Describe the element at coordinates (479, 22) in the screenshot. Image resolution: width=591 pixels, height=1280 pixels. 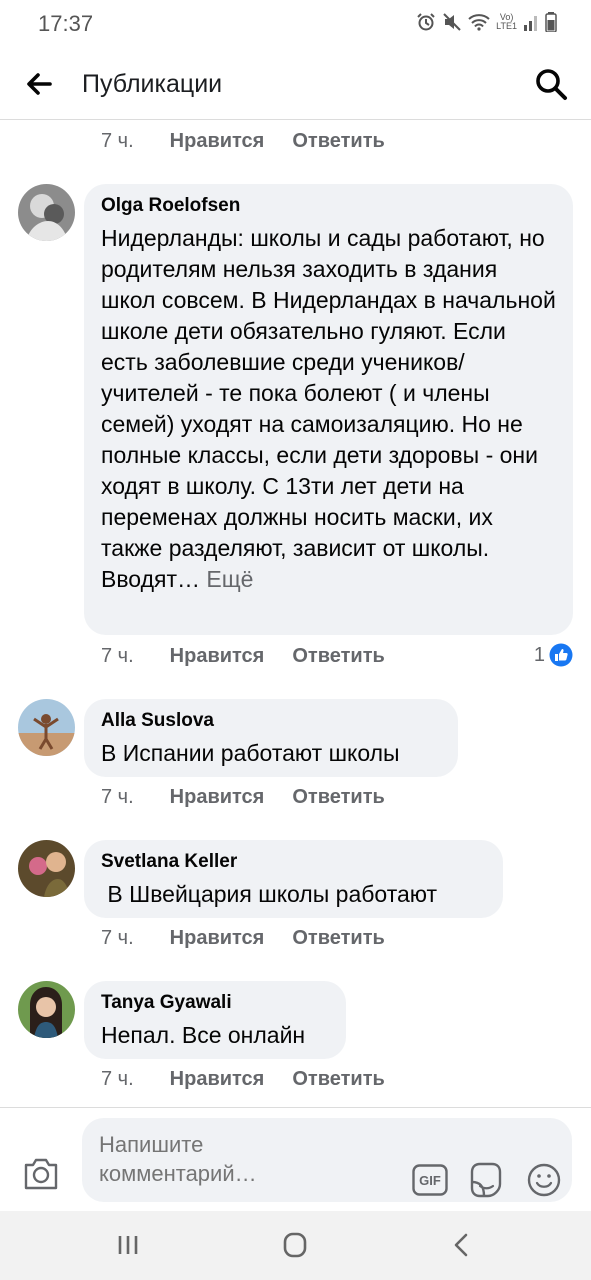
I see `wifi-icon` at that location.